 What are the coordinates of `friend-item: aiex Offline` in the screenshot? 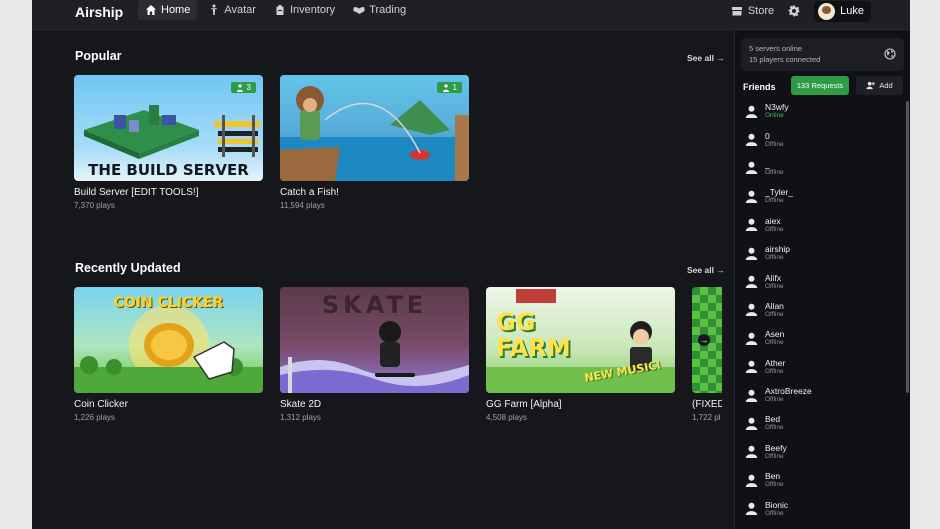 It's located at (819, 225).